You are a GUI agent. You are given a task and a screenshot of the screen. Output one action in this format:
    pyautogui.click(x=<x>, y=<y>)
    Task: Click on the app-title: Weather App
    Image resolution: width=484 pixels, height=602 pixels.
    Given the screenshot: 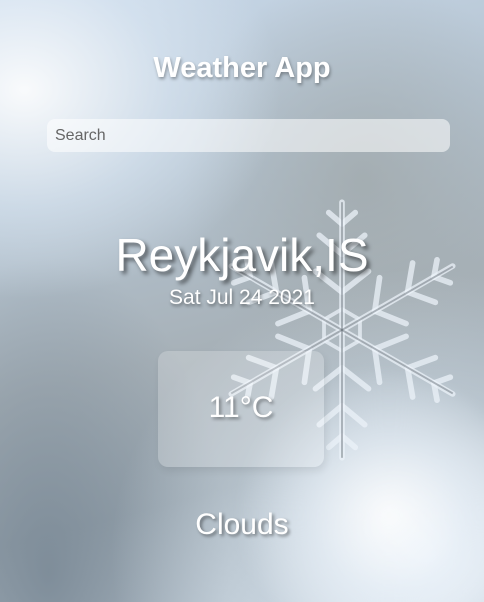 What is the action you would take?
    pyautogui.click(x=242, y=68)
    